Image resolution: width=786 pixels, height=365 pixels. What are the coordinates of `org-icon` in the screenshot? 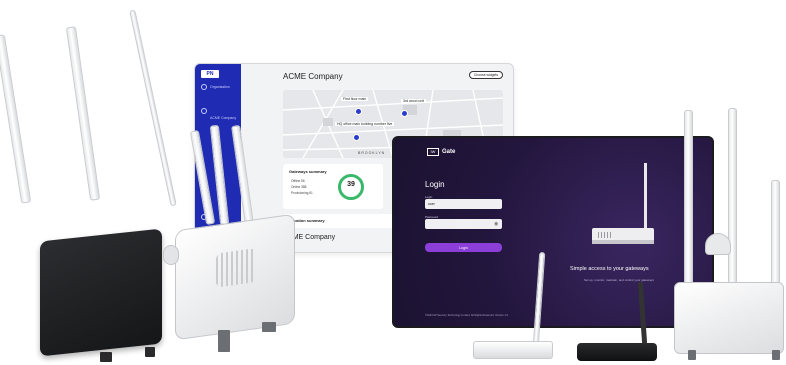 It's located at (204, 87).